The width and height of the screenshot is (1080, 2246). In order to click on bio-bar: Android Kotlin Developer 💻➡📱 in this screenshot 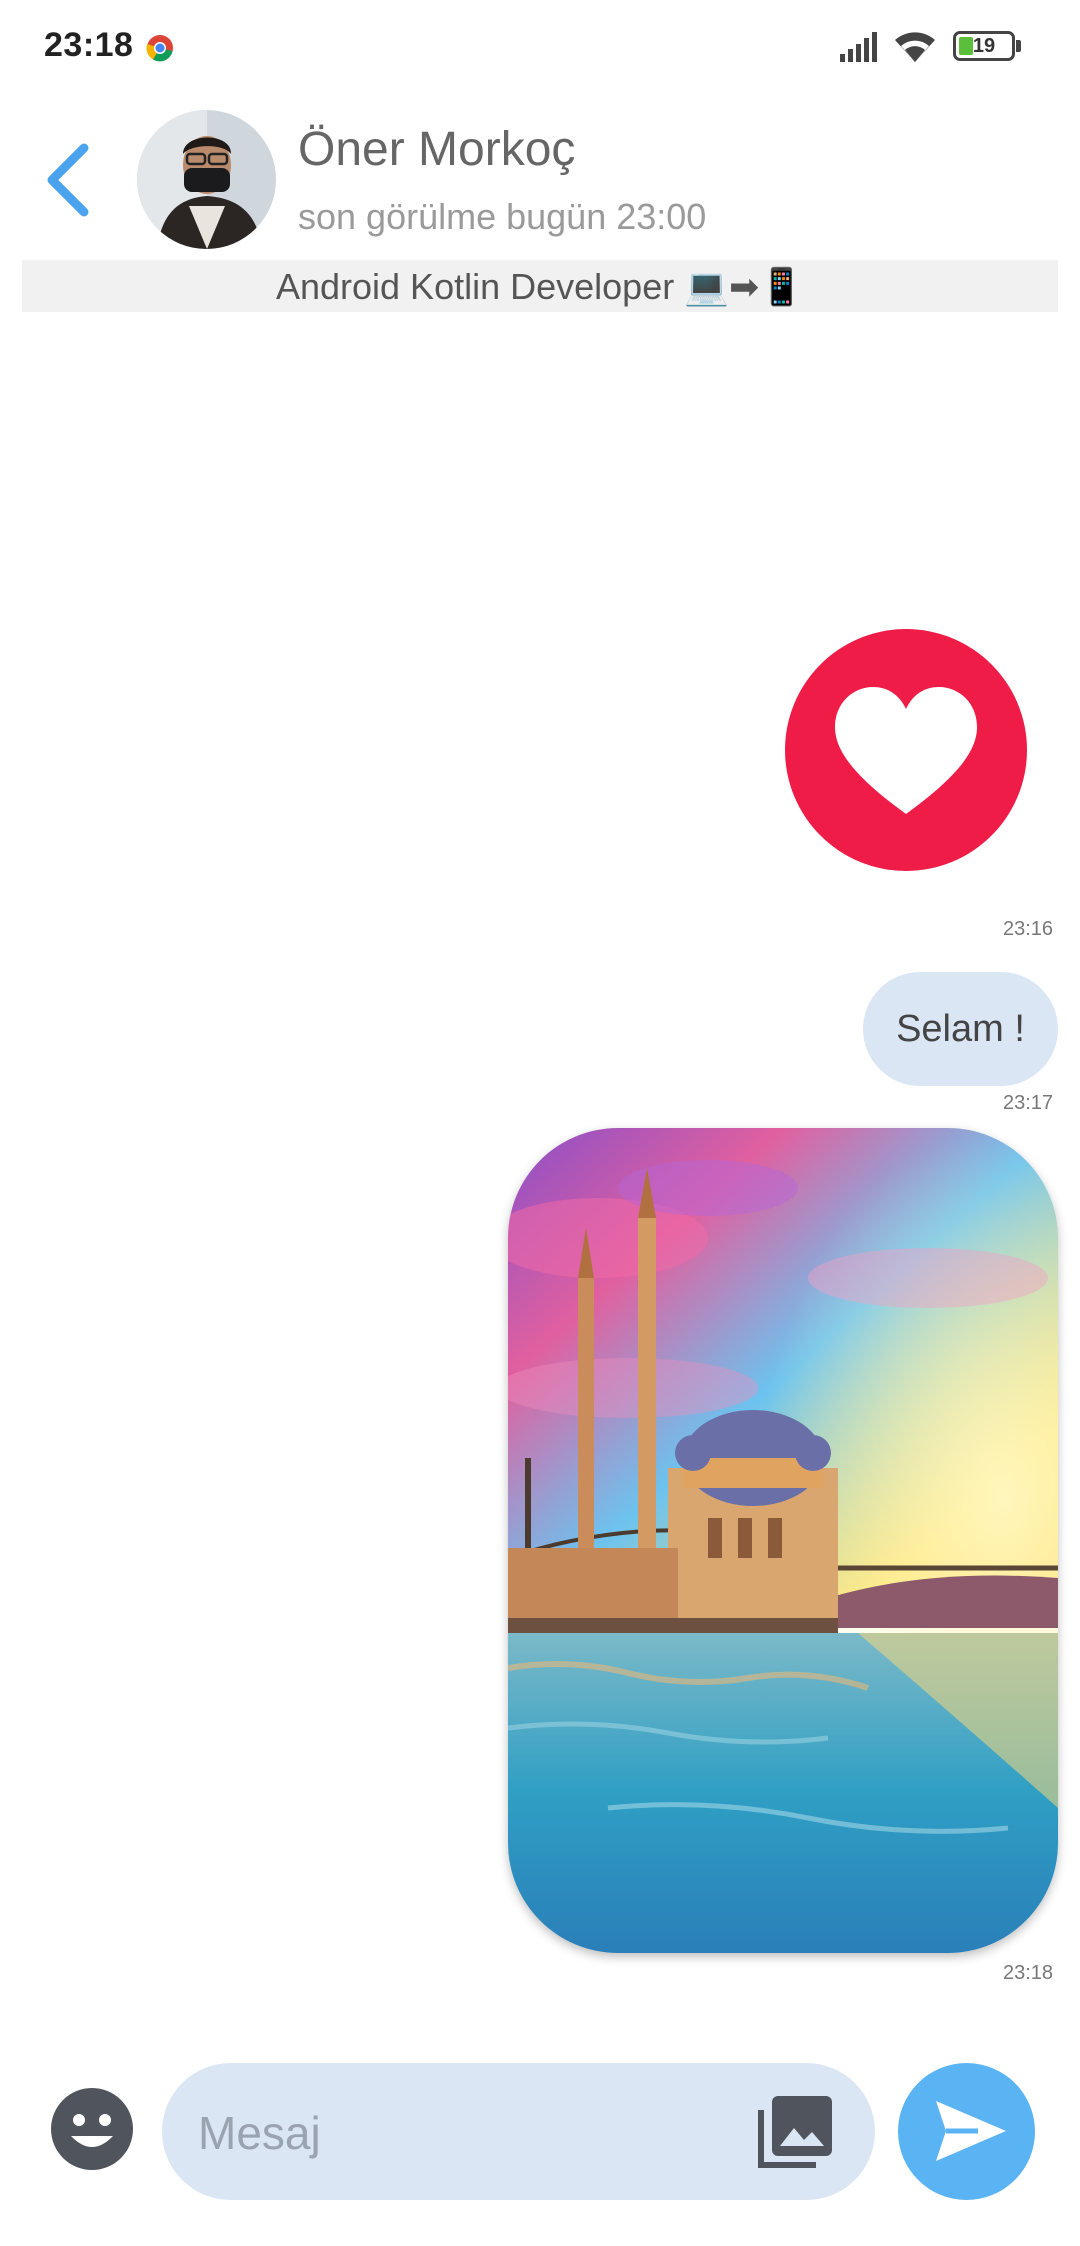, I will do `click(540, 286)`.